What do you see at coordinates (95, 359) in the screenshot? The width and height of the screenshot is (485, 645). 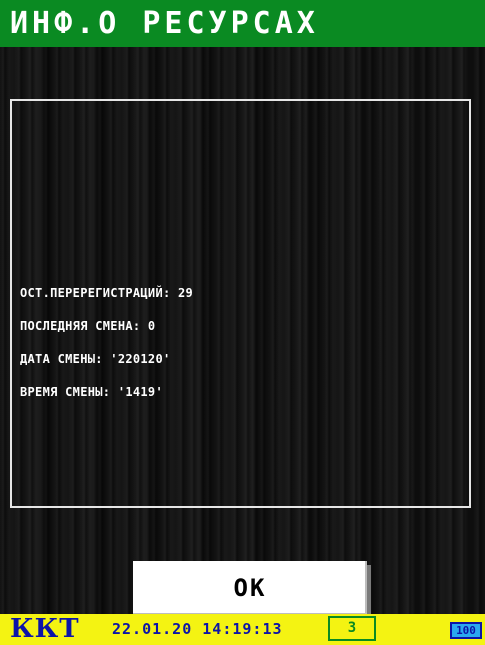 I see `info-line-shift-date: ДАТА СМЕНЫ: '220120'` at bounding box center [95, 359].